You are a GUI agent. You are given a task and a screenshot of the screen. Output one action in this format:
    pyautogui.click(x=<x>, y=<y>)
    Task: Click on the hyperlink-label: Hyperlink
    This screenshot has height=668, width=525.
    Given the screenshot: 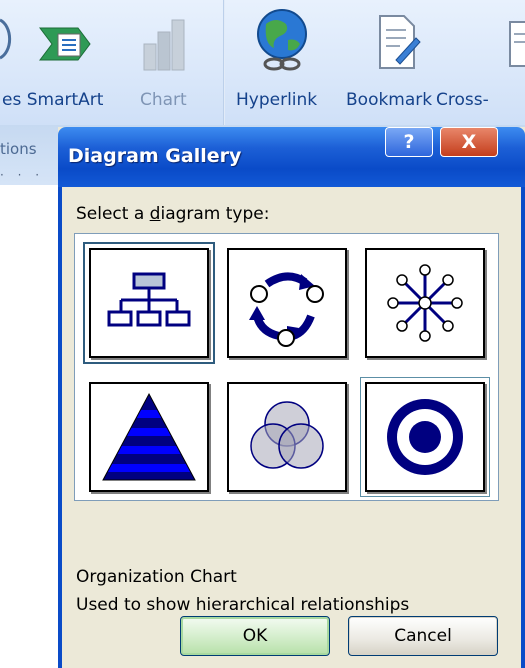 What is the action you would take?
    pyautogui.click(x=277, y=100)
    